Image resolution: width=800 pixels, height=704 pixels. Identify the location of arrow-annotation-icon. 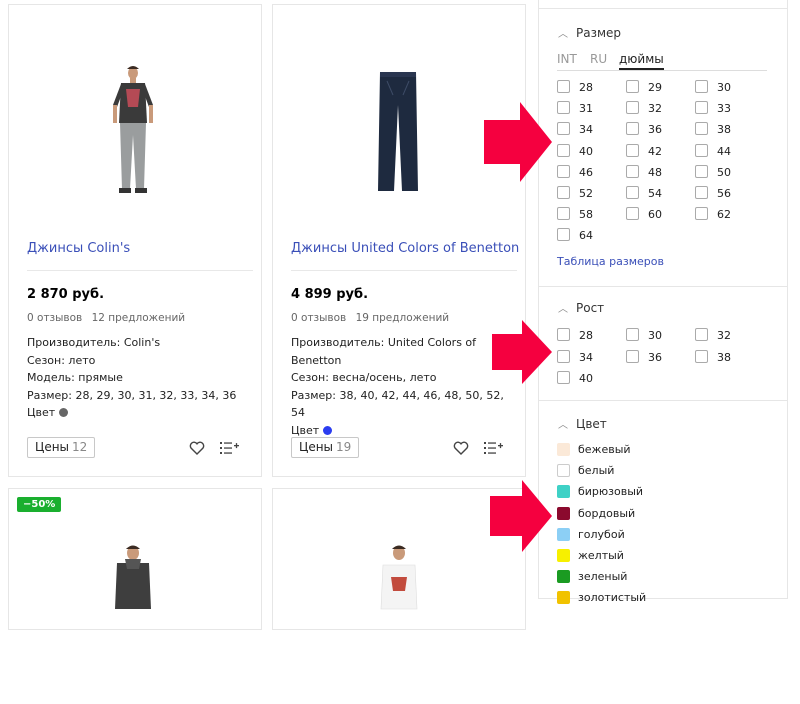
(518, 142).